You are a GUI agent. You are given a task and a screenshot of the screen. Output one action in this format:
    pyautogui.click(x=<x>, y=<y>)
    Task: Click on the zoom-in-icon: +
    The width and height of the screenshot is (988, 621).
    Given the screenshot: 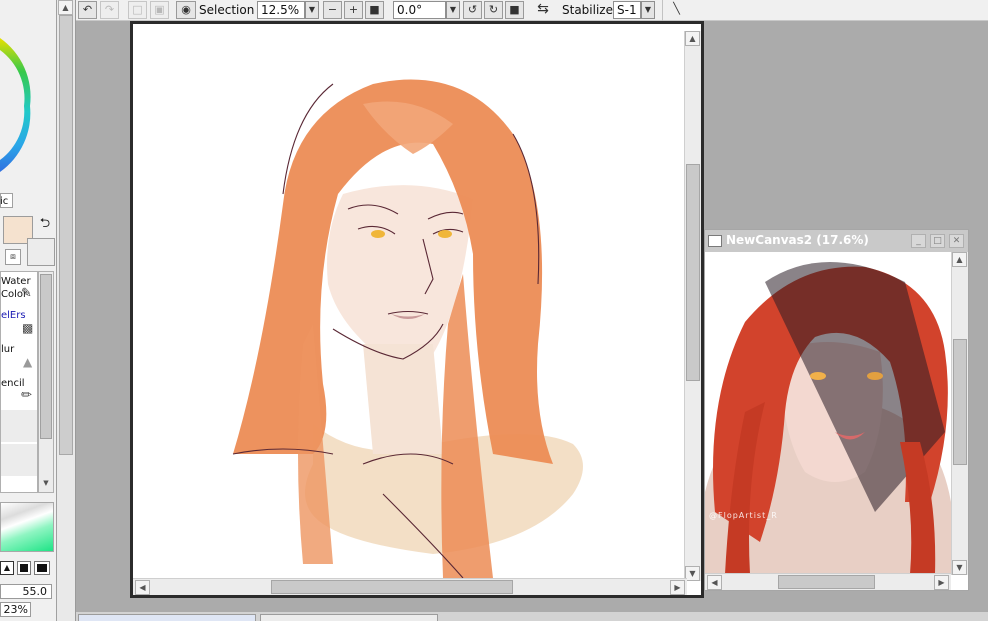 What is the action you would take?
    pyautogui.click(x=353, y=10)
    